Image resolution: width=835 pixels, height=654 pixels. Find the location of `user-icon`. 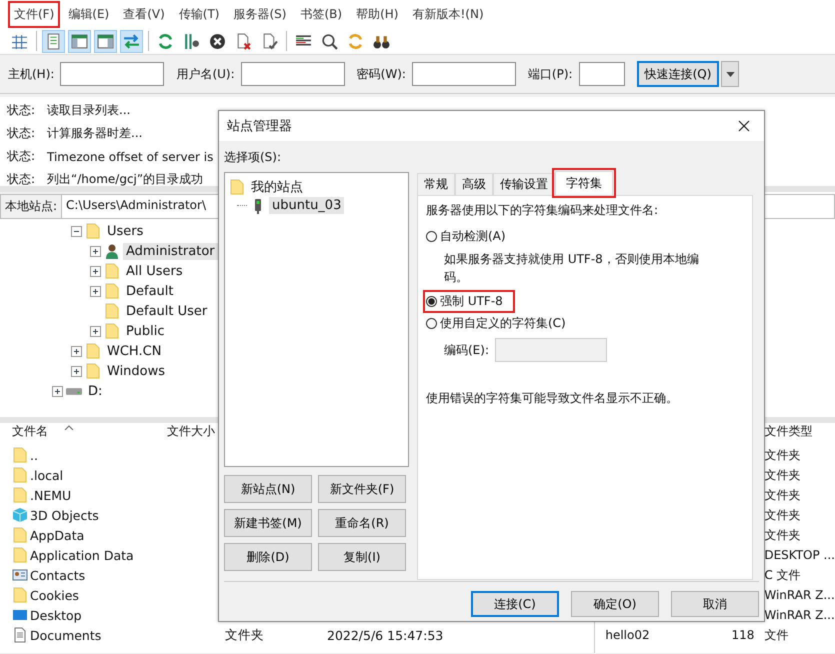

user-icon is located at coordinates (112, 251).